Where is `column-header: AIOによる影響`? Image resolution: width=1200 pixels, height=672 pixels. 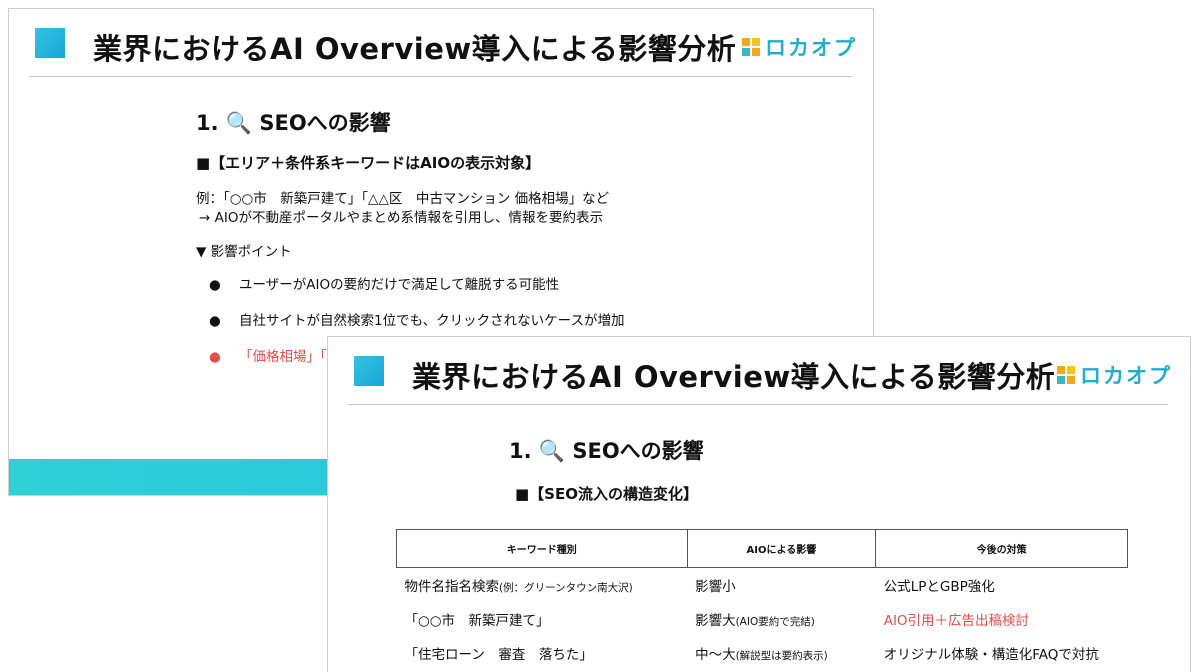
column-header: AIOによる影響 is located at coordinates (781, 548).